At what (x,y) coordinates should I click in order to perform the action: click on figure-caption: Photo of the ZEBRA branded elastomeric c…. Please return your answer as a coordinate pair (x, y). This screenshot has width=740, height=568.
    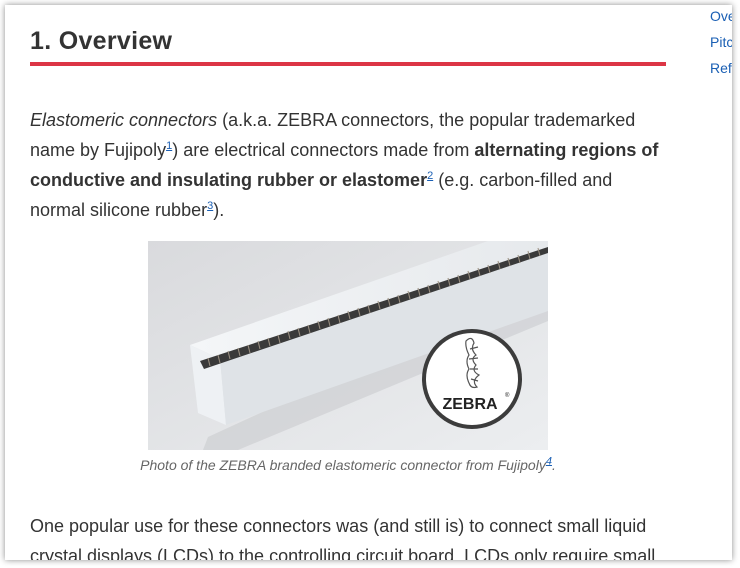
    Looking at the image, I should click on (348, 465).